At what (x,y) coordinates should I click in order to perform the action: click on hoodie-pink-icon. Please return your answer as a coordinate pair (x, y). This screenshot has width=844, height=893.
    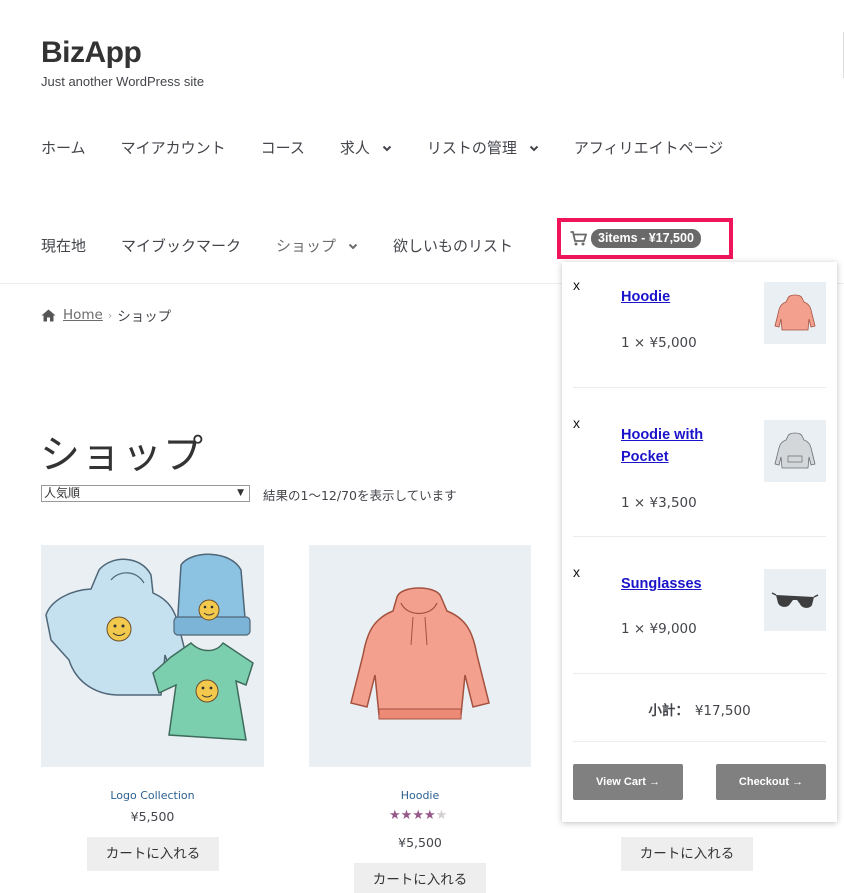
    Looking at the image, I should click on (795, 313).